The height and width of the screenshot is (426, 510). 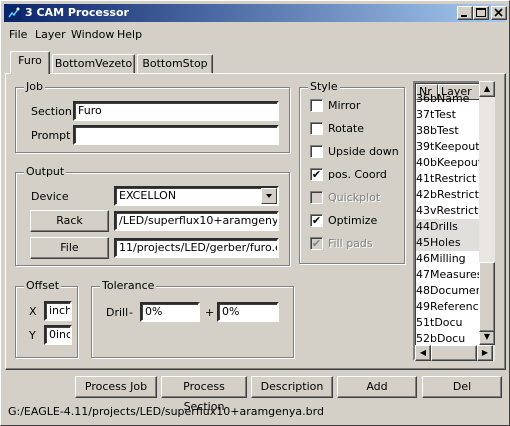 I want to click on layer-nr: 49, so click(x=423, y=306).